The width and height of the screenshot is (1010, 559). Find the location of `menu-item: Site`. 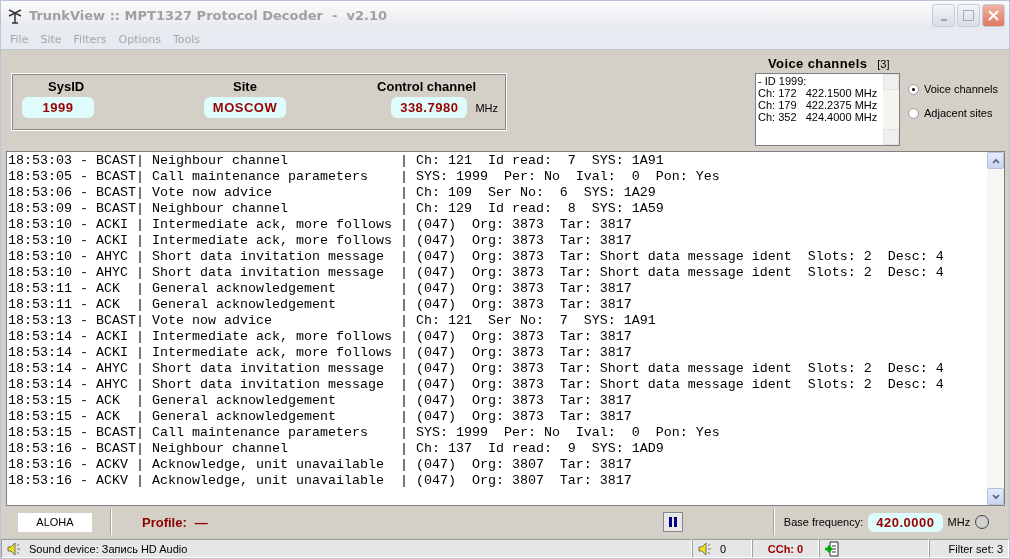

menu-item: Site is located at coordinates (51, 39).